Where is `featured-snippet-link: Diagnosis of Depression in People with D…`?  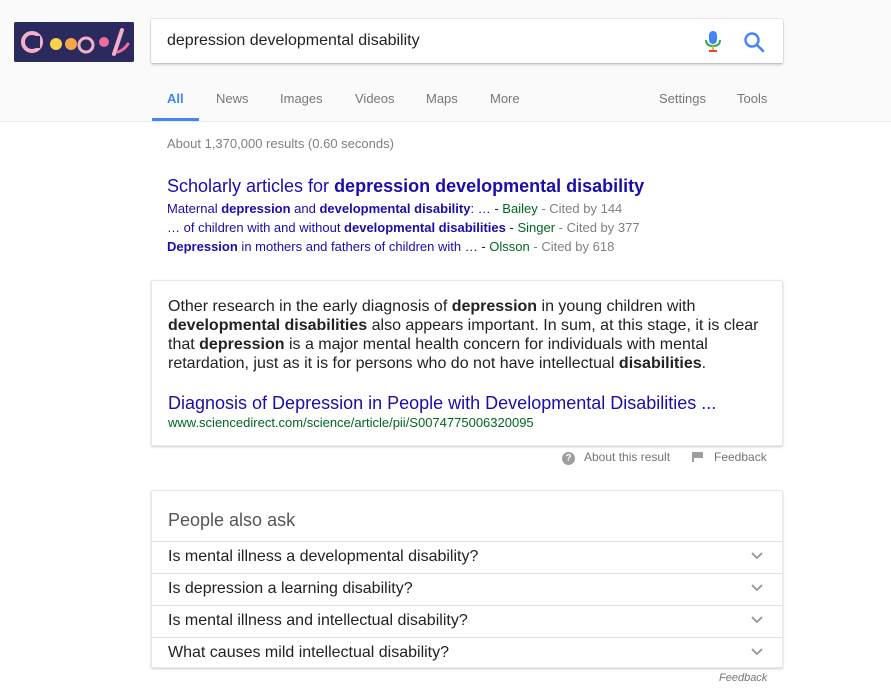
featured-snippet-link: Diagnosis of Depression in People with D… is located at coordinates (442, 403).